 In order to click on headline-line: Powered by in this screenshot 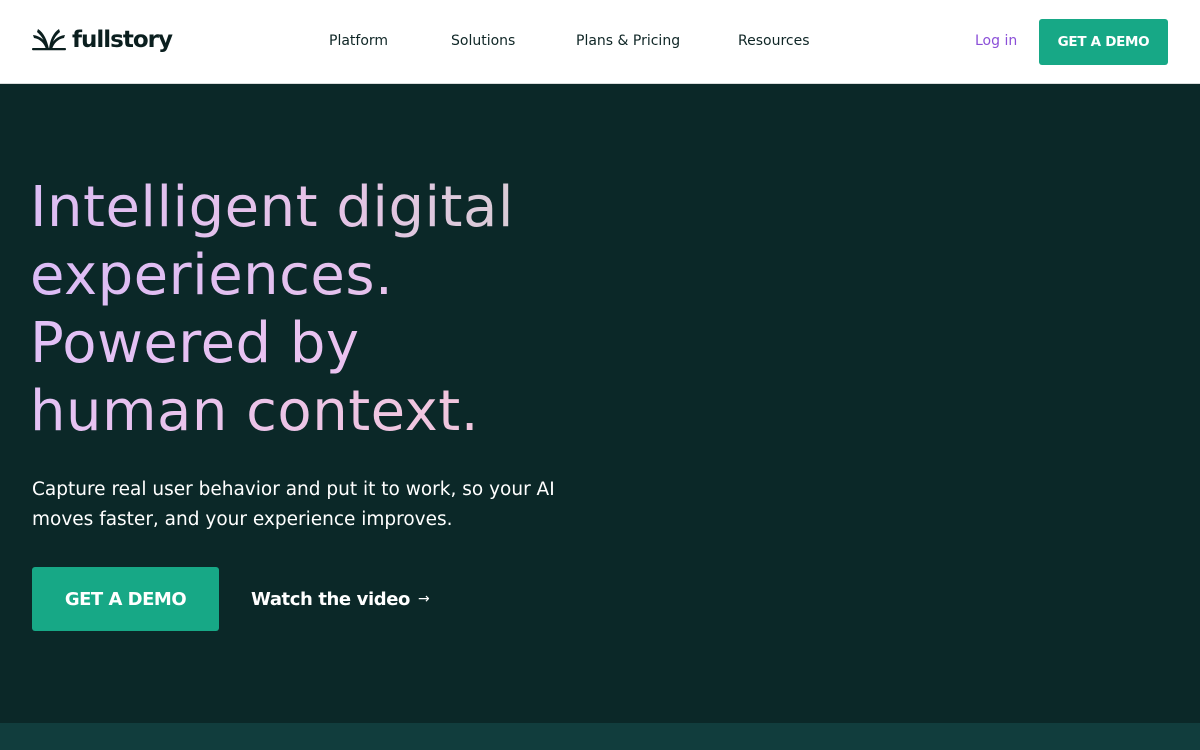, I will do `click(350, 344)`.